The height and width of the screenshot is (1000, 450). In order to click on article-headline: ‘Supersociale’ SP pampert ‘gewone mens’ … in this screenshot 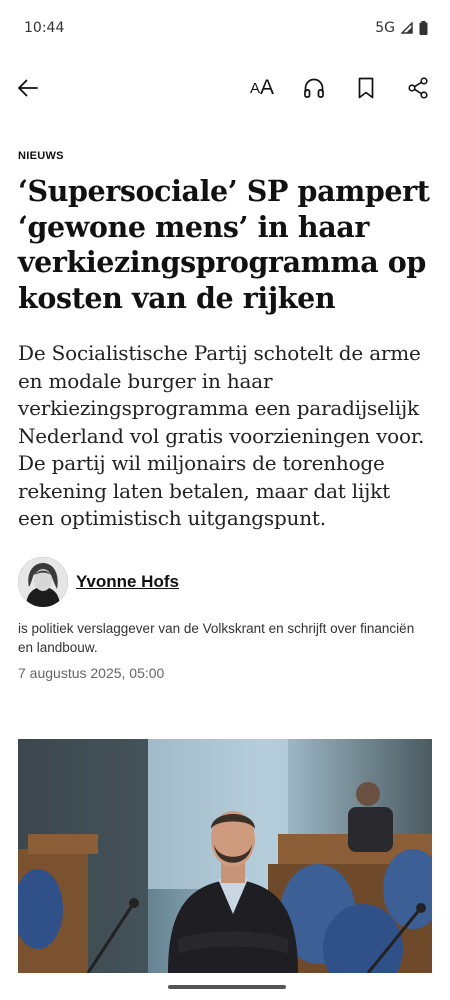, I will do `click(224, 244)`.